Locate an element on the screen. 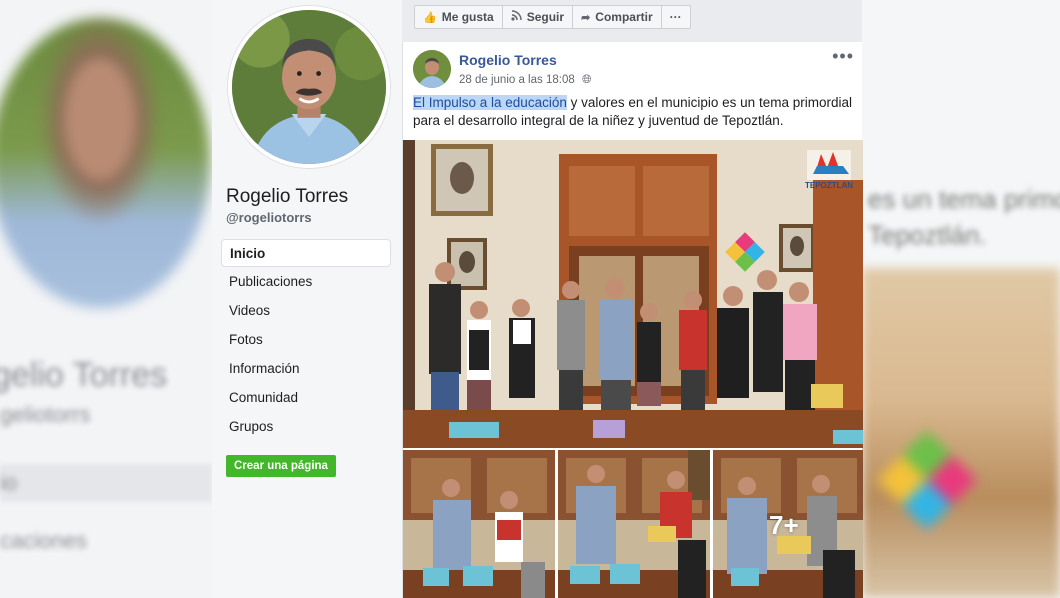 The width and height of the screenshot is (1060, 598). globe-icon: 🌐︎ is located at coordinates (587, 79).